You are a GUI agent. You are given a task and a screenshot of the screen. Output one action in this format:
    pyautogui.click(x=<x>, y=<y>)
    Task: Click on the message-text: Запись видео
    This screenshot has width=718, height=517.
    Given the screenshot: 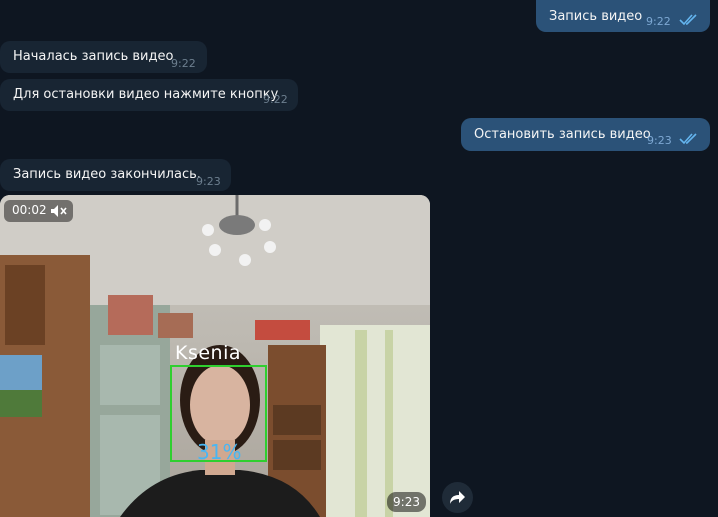 What is the action you would take?
    pyautogui.click(x=596, y=16)
    